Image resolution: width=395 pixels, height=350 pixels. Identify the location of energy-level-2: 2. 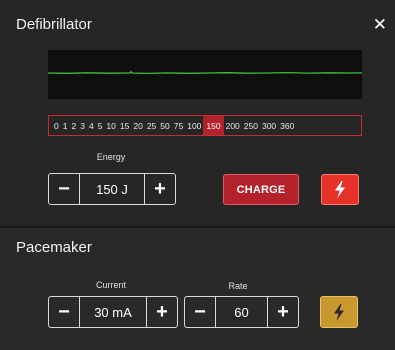
(73, 125).